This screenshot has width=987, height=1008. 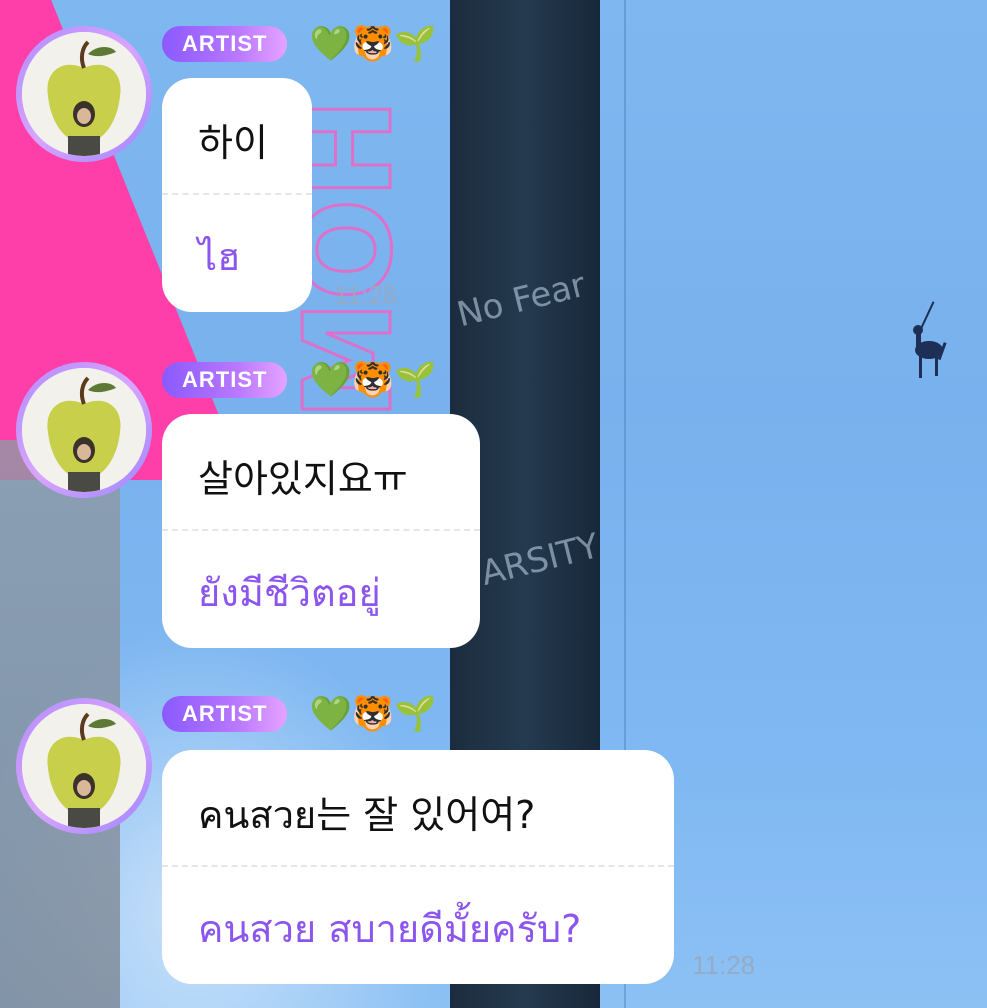 I want to click on message-original-text: 하이, so click(x=233, y=143).